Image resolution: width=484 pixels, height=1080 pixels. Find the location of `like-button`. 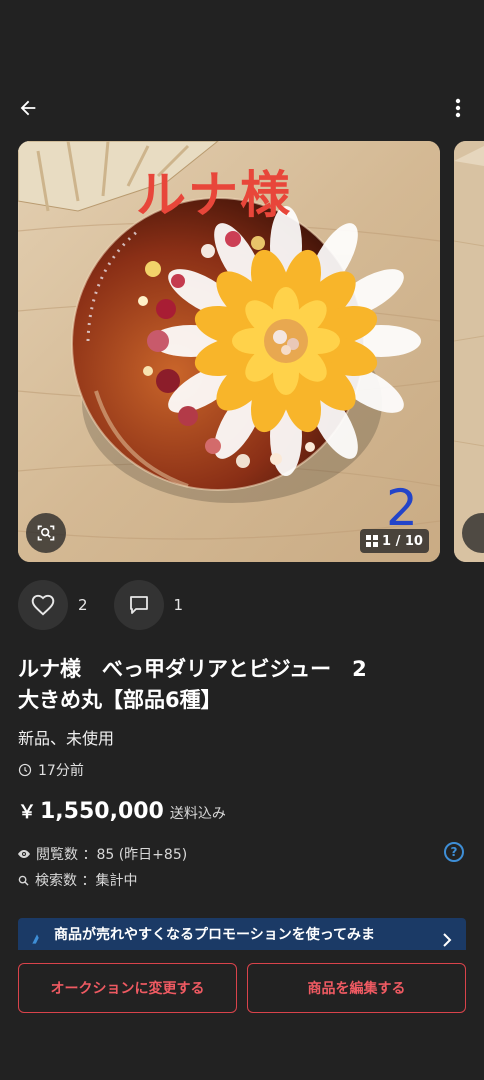

like-button is located at coordinates (43, 605).